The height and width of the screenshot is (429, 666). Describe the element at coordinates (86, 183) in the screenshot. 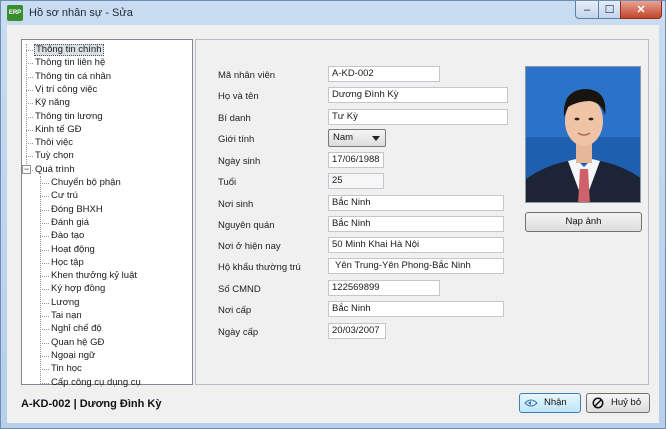

I see `tree-item-10: Chuyển bộ phận` at that location.